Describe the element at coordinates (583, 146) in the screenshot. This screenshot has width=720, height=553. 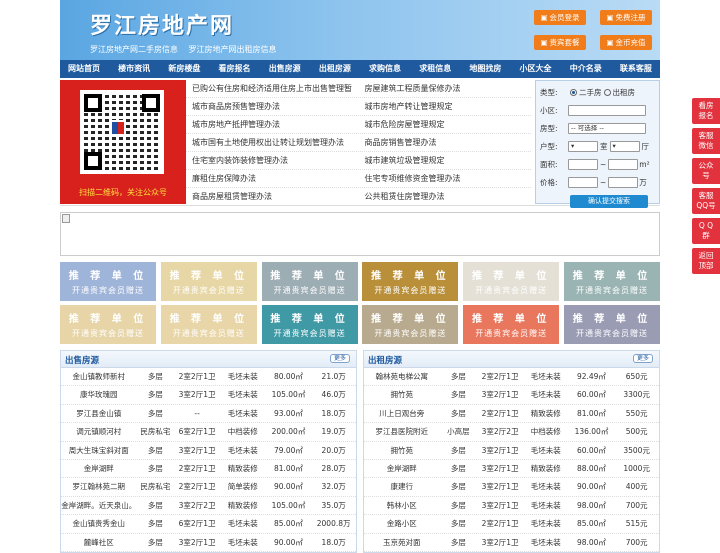
I see `room-select: ▾` at that location.